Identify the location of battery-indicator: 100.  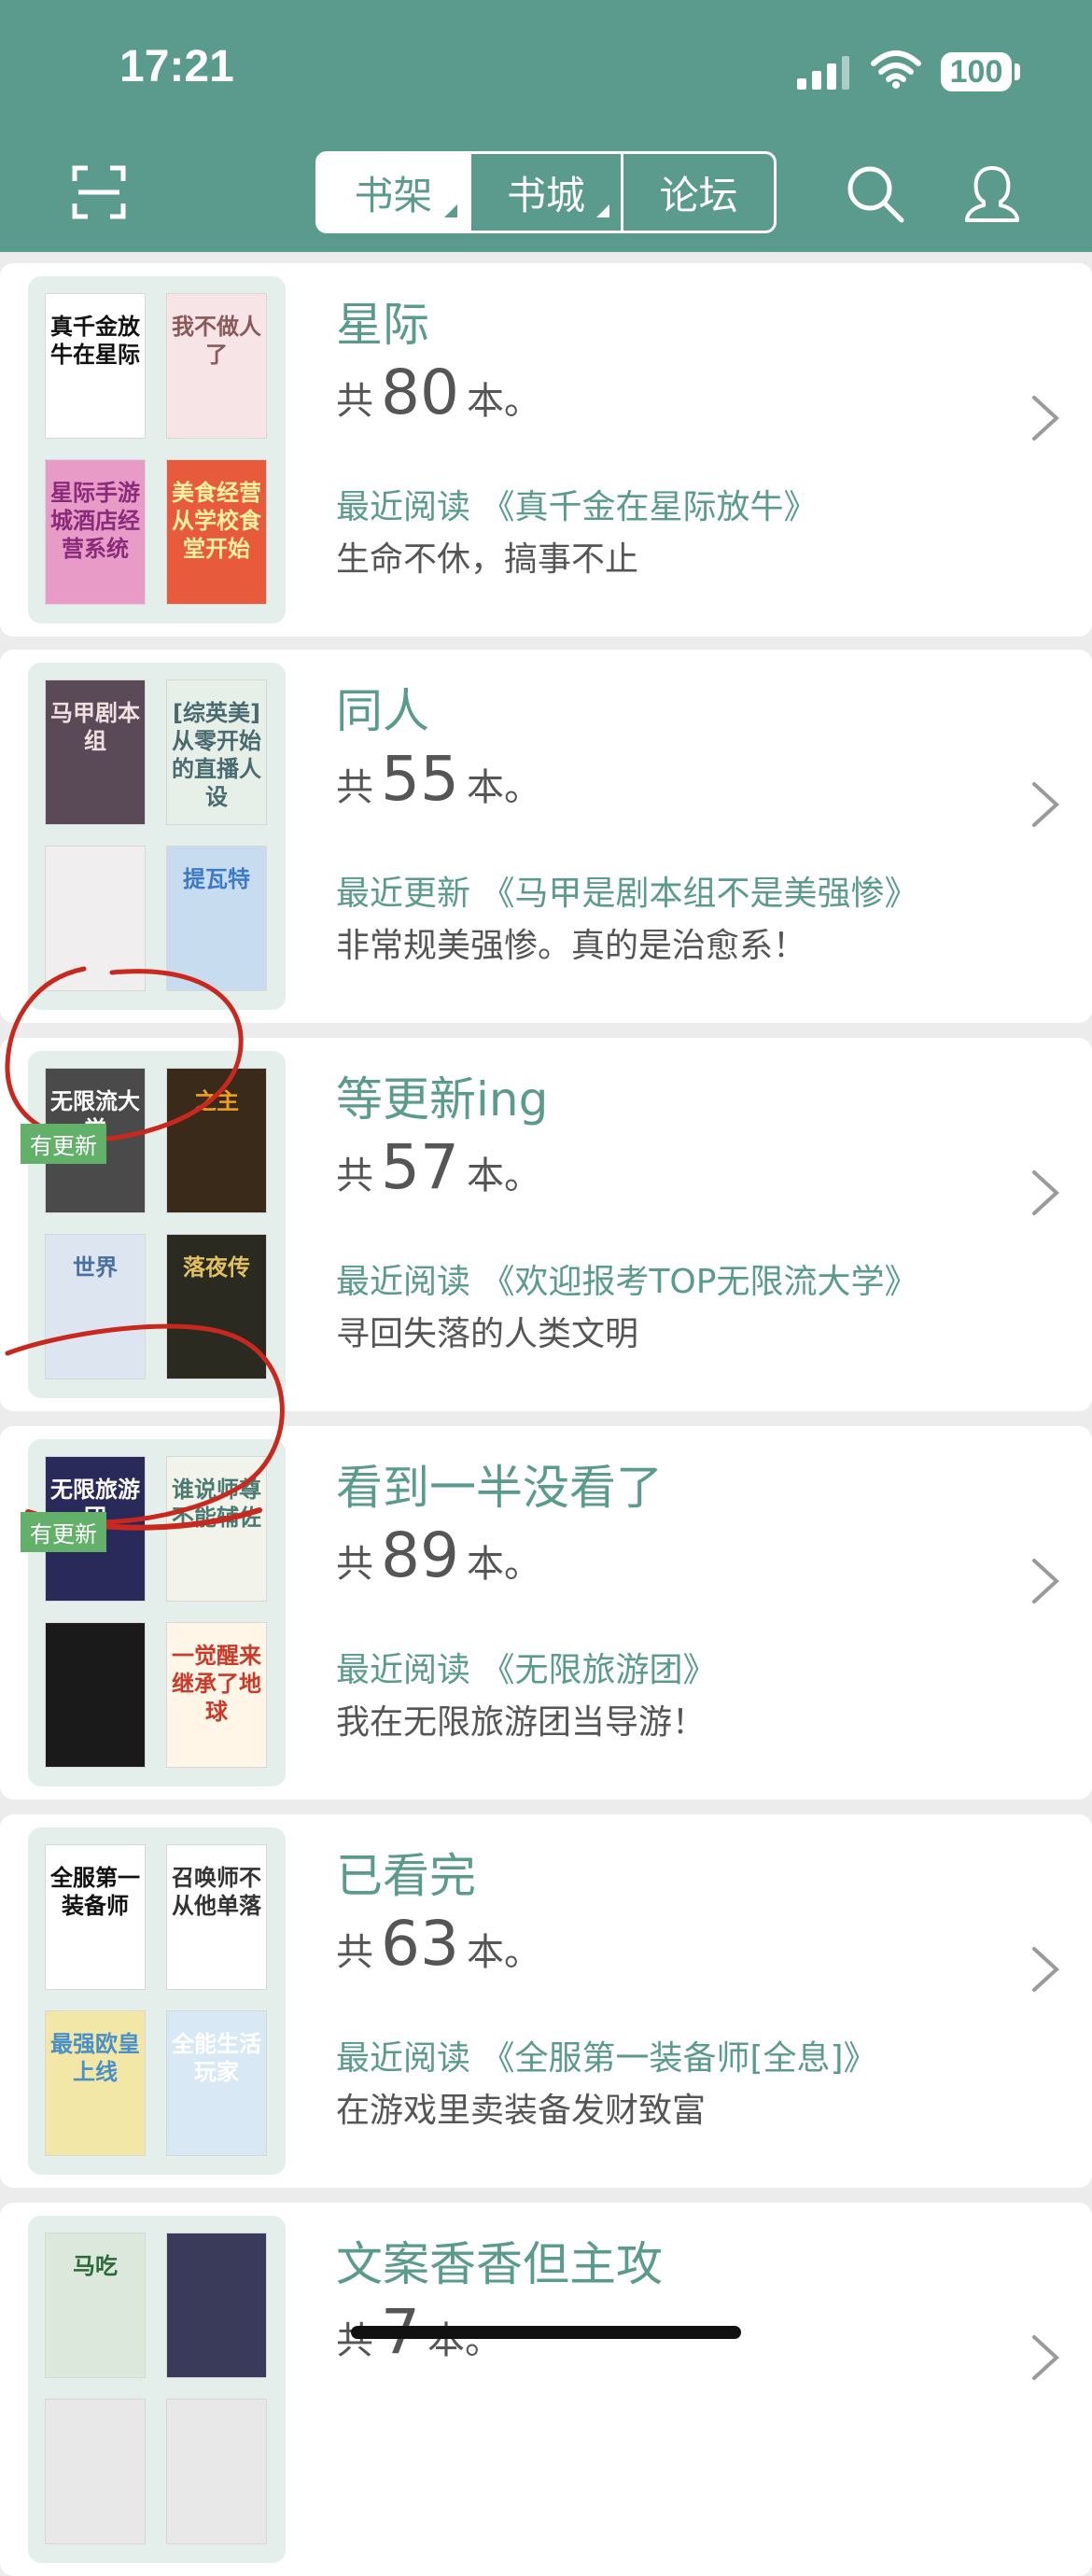
(976, 71).